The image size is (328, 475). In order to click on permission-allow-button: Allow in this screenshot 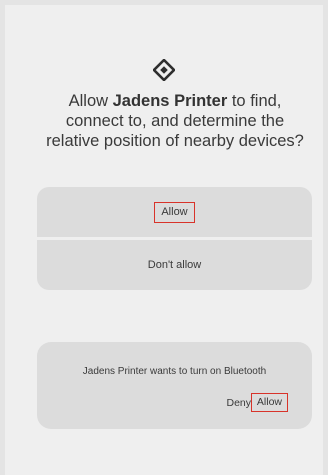, I will do `click(174, 212)`.